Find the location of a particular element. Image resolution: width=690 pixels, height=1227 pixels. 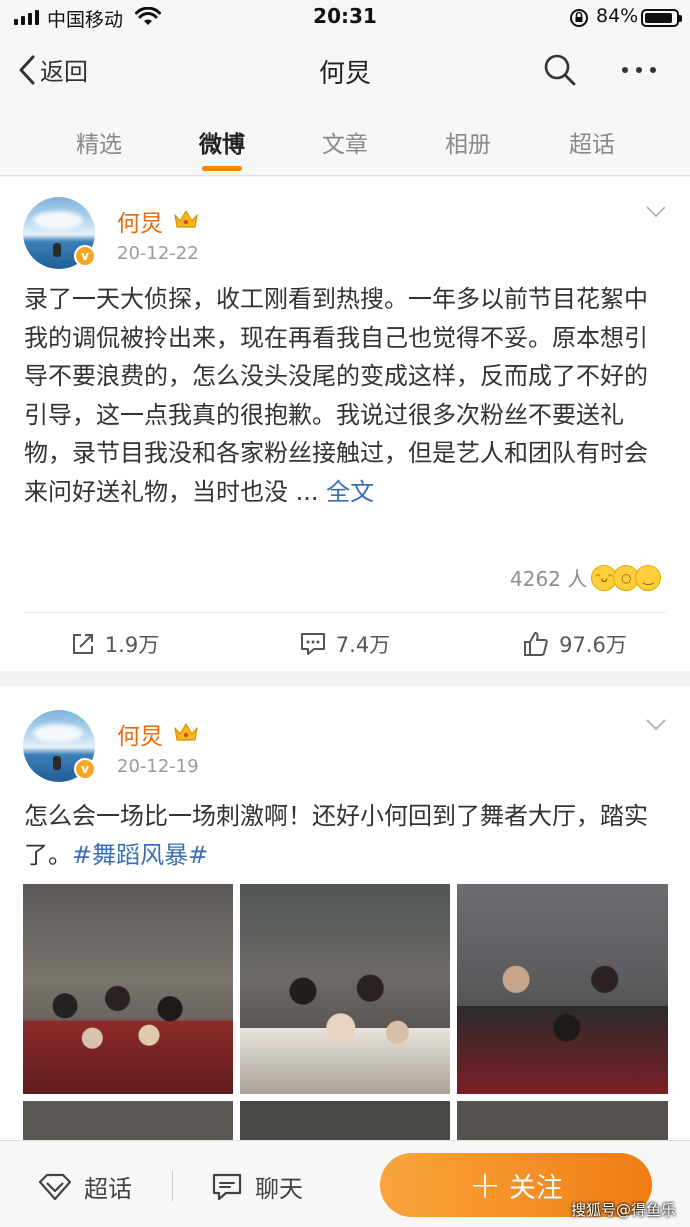

watermark: 搜狐号@得鱼乐 is located at coordinates (623, 1210).